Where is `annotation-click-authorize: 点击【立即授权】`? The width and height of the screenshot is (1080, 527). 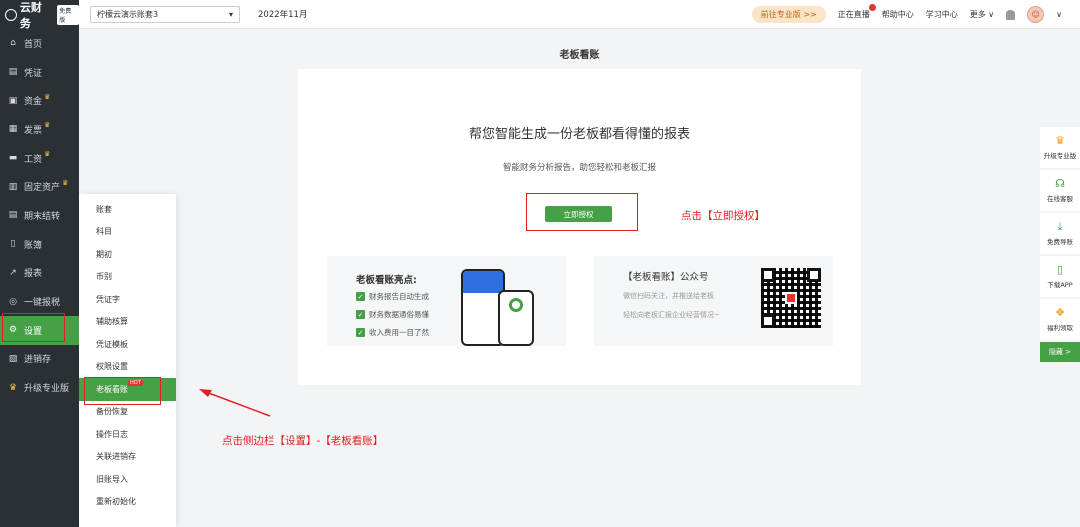
annotation-click-authorize: 点击【立即授权】 is located at coordinates (723, 216).